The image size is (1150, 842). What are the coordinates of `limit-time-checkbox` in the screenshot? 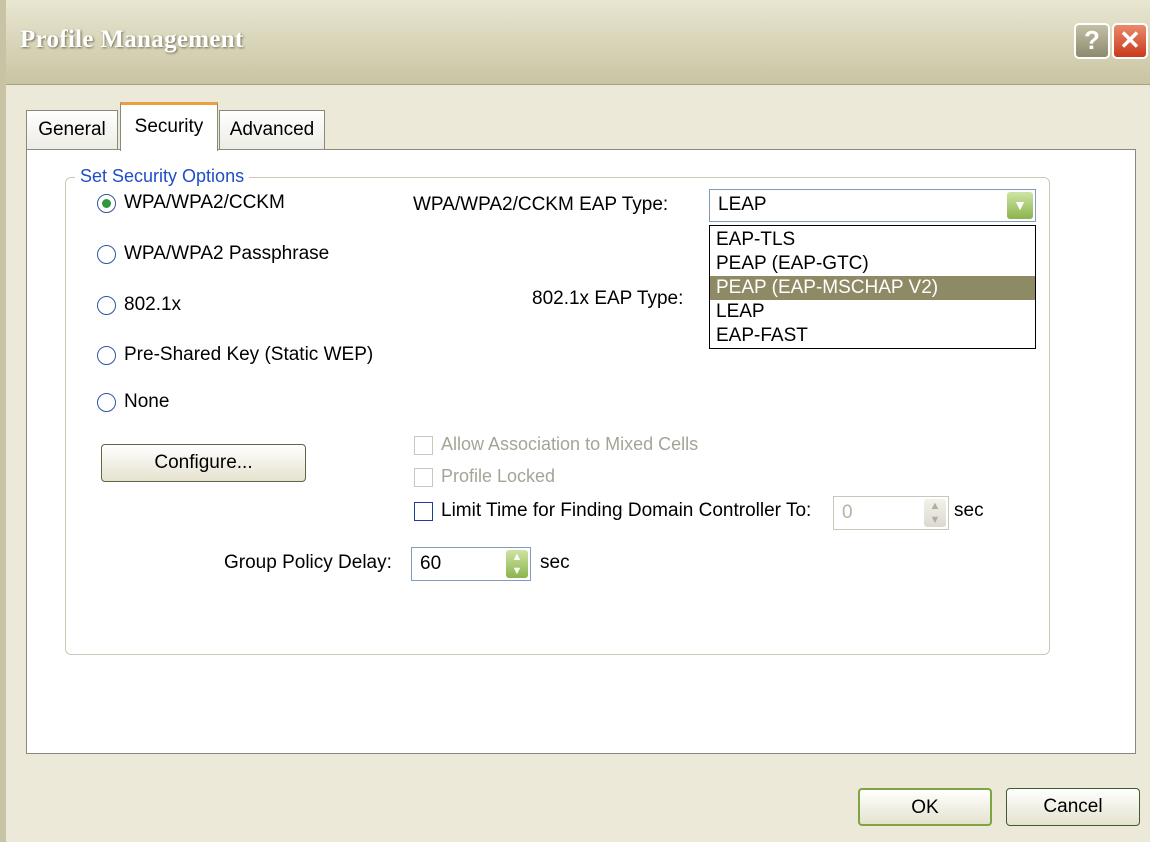 It's located at (423, 511).